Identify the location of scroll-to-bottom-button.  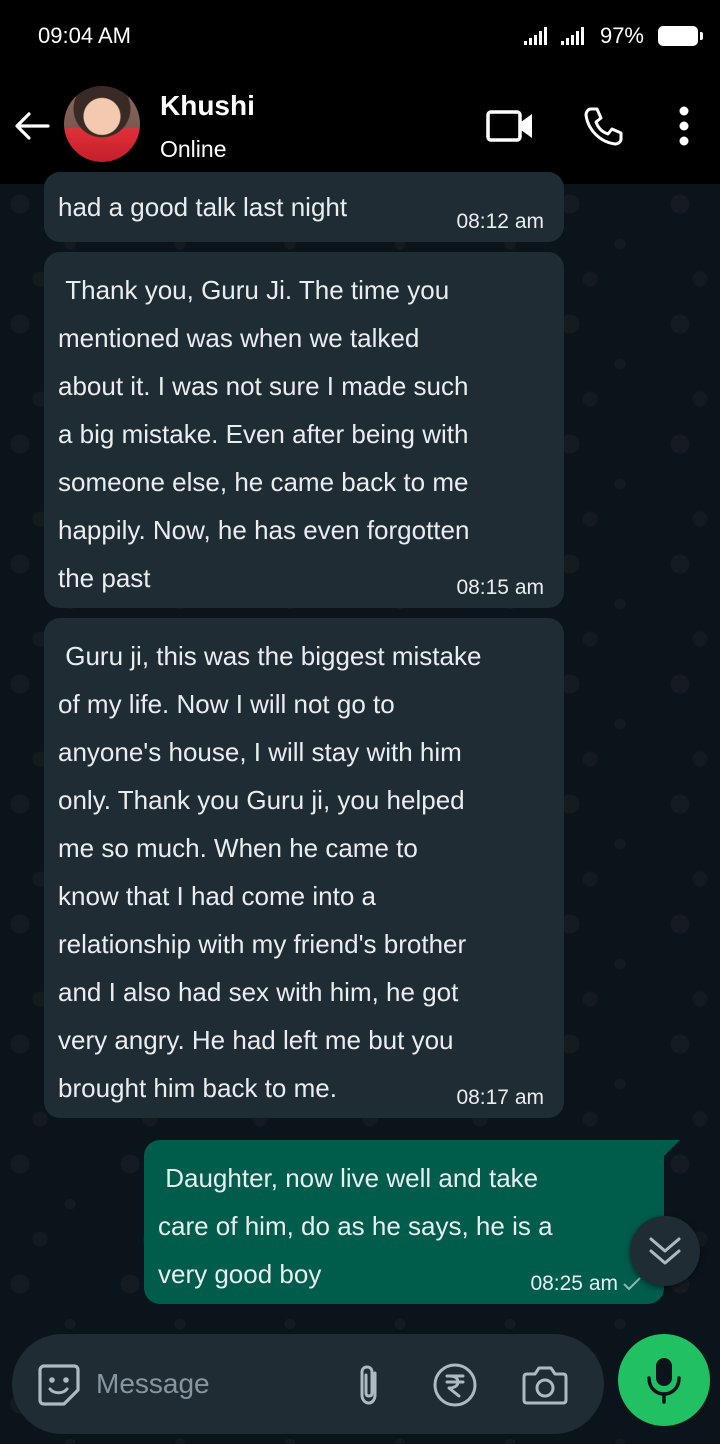
(665, 1251).